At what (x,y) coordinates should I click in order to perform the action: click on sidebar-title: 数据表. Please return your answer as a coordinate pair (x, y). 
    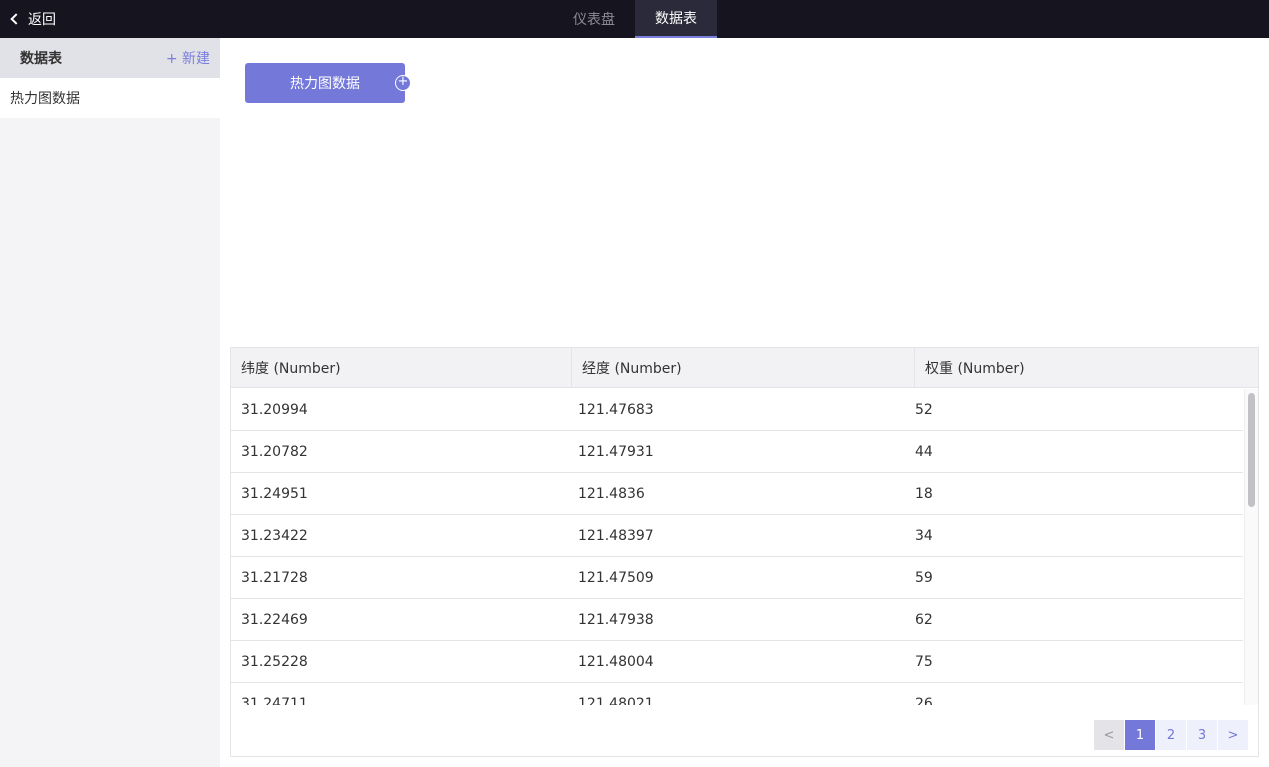
    Looking at the image, I should click on (41, 59).